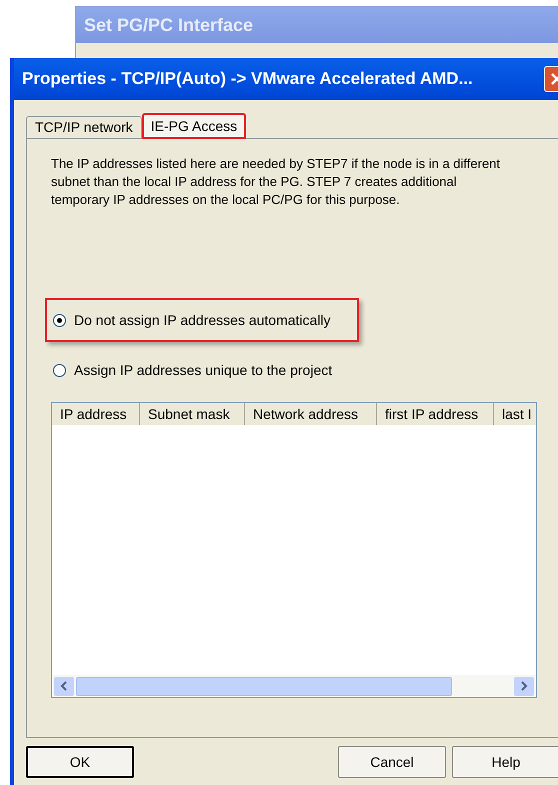  I want to click on radio-option: Assign IP addresses unique to the project, so click(202, 370).